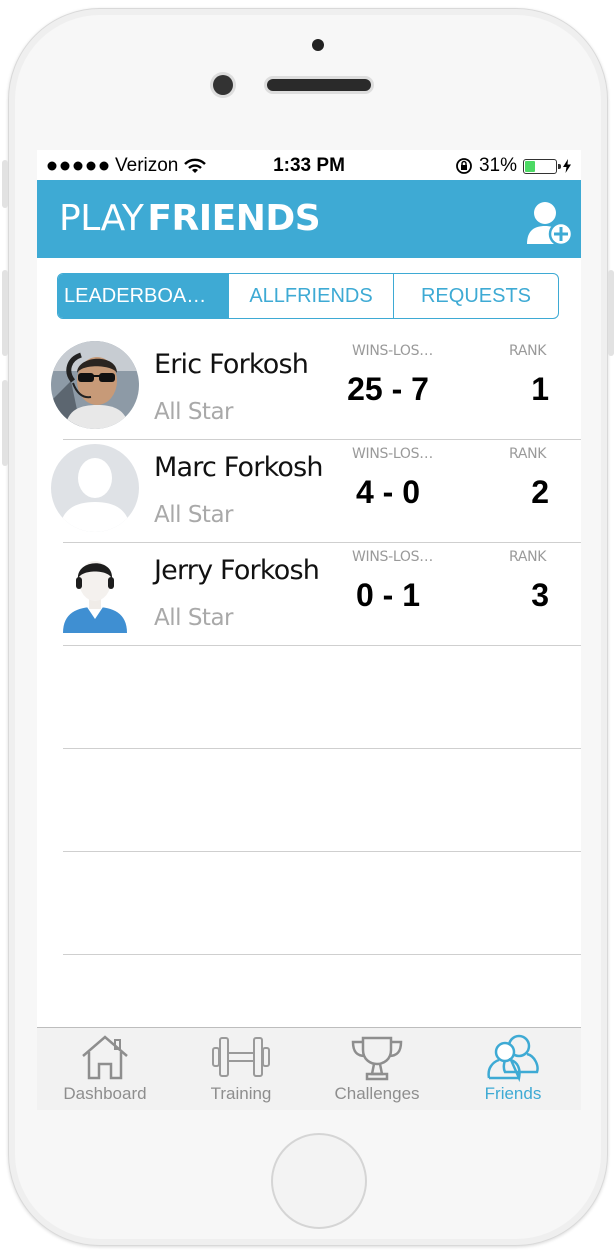  What do you see at coordinates (105, 1093) in the screenshot?
I see `tab-label: Dashboard` at bounding box center [105, 1093].